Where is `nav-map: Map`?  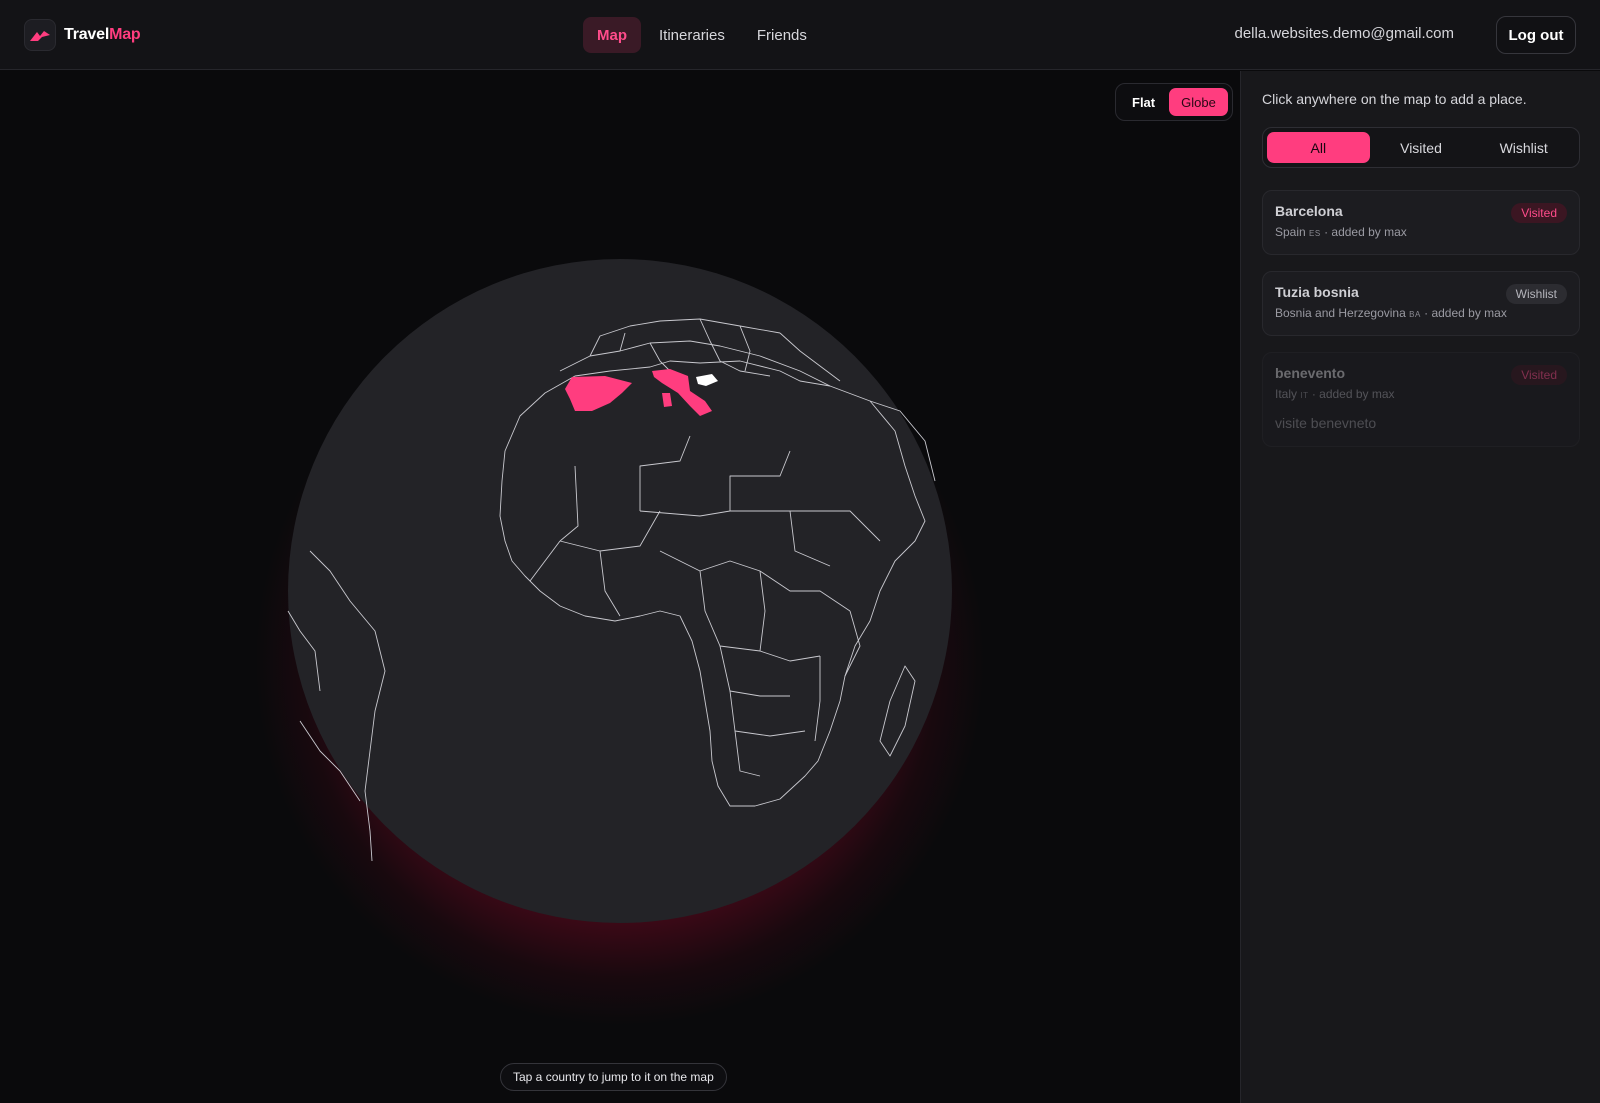
nav-map: Map is located at coordinates (612, 35).